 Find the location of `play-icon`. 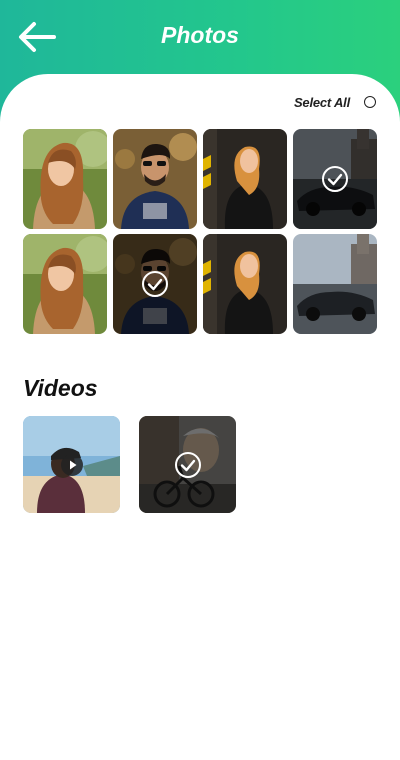

play-icon is located at coordinates (71, 464).